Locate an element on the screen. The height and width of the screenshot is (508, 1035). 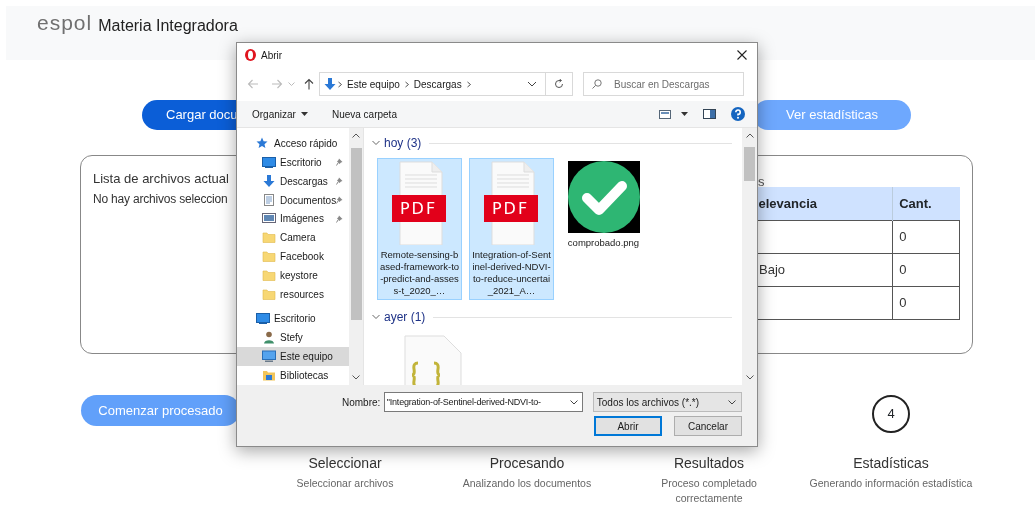
step-title: Estadísticas is located at coordinates (891, 463).